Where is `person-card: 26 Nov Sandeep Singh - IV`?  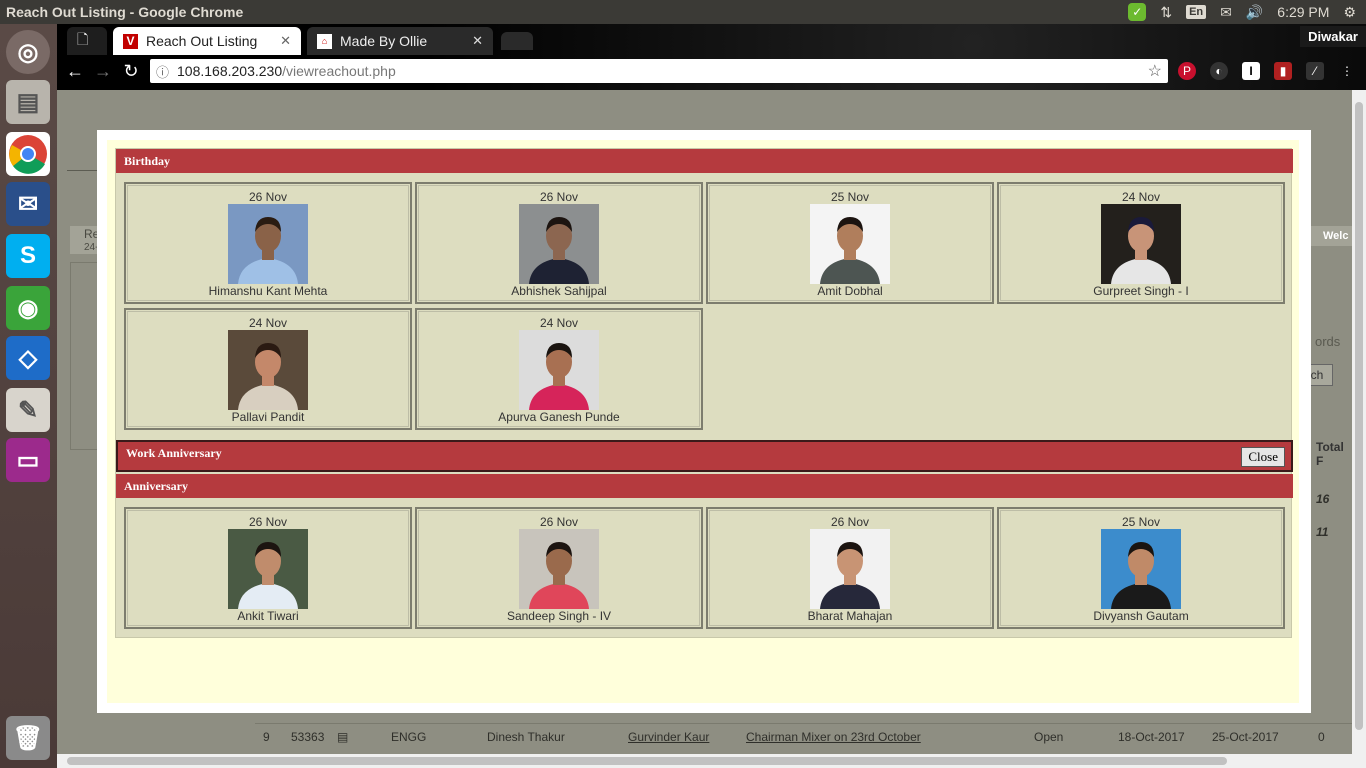
person-card: 26 Nov Sandeep Singh - IV is located at coordinates (559, 568).